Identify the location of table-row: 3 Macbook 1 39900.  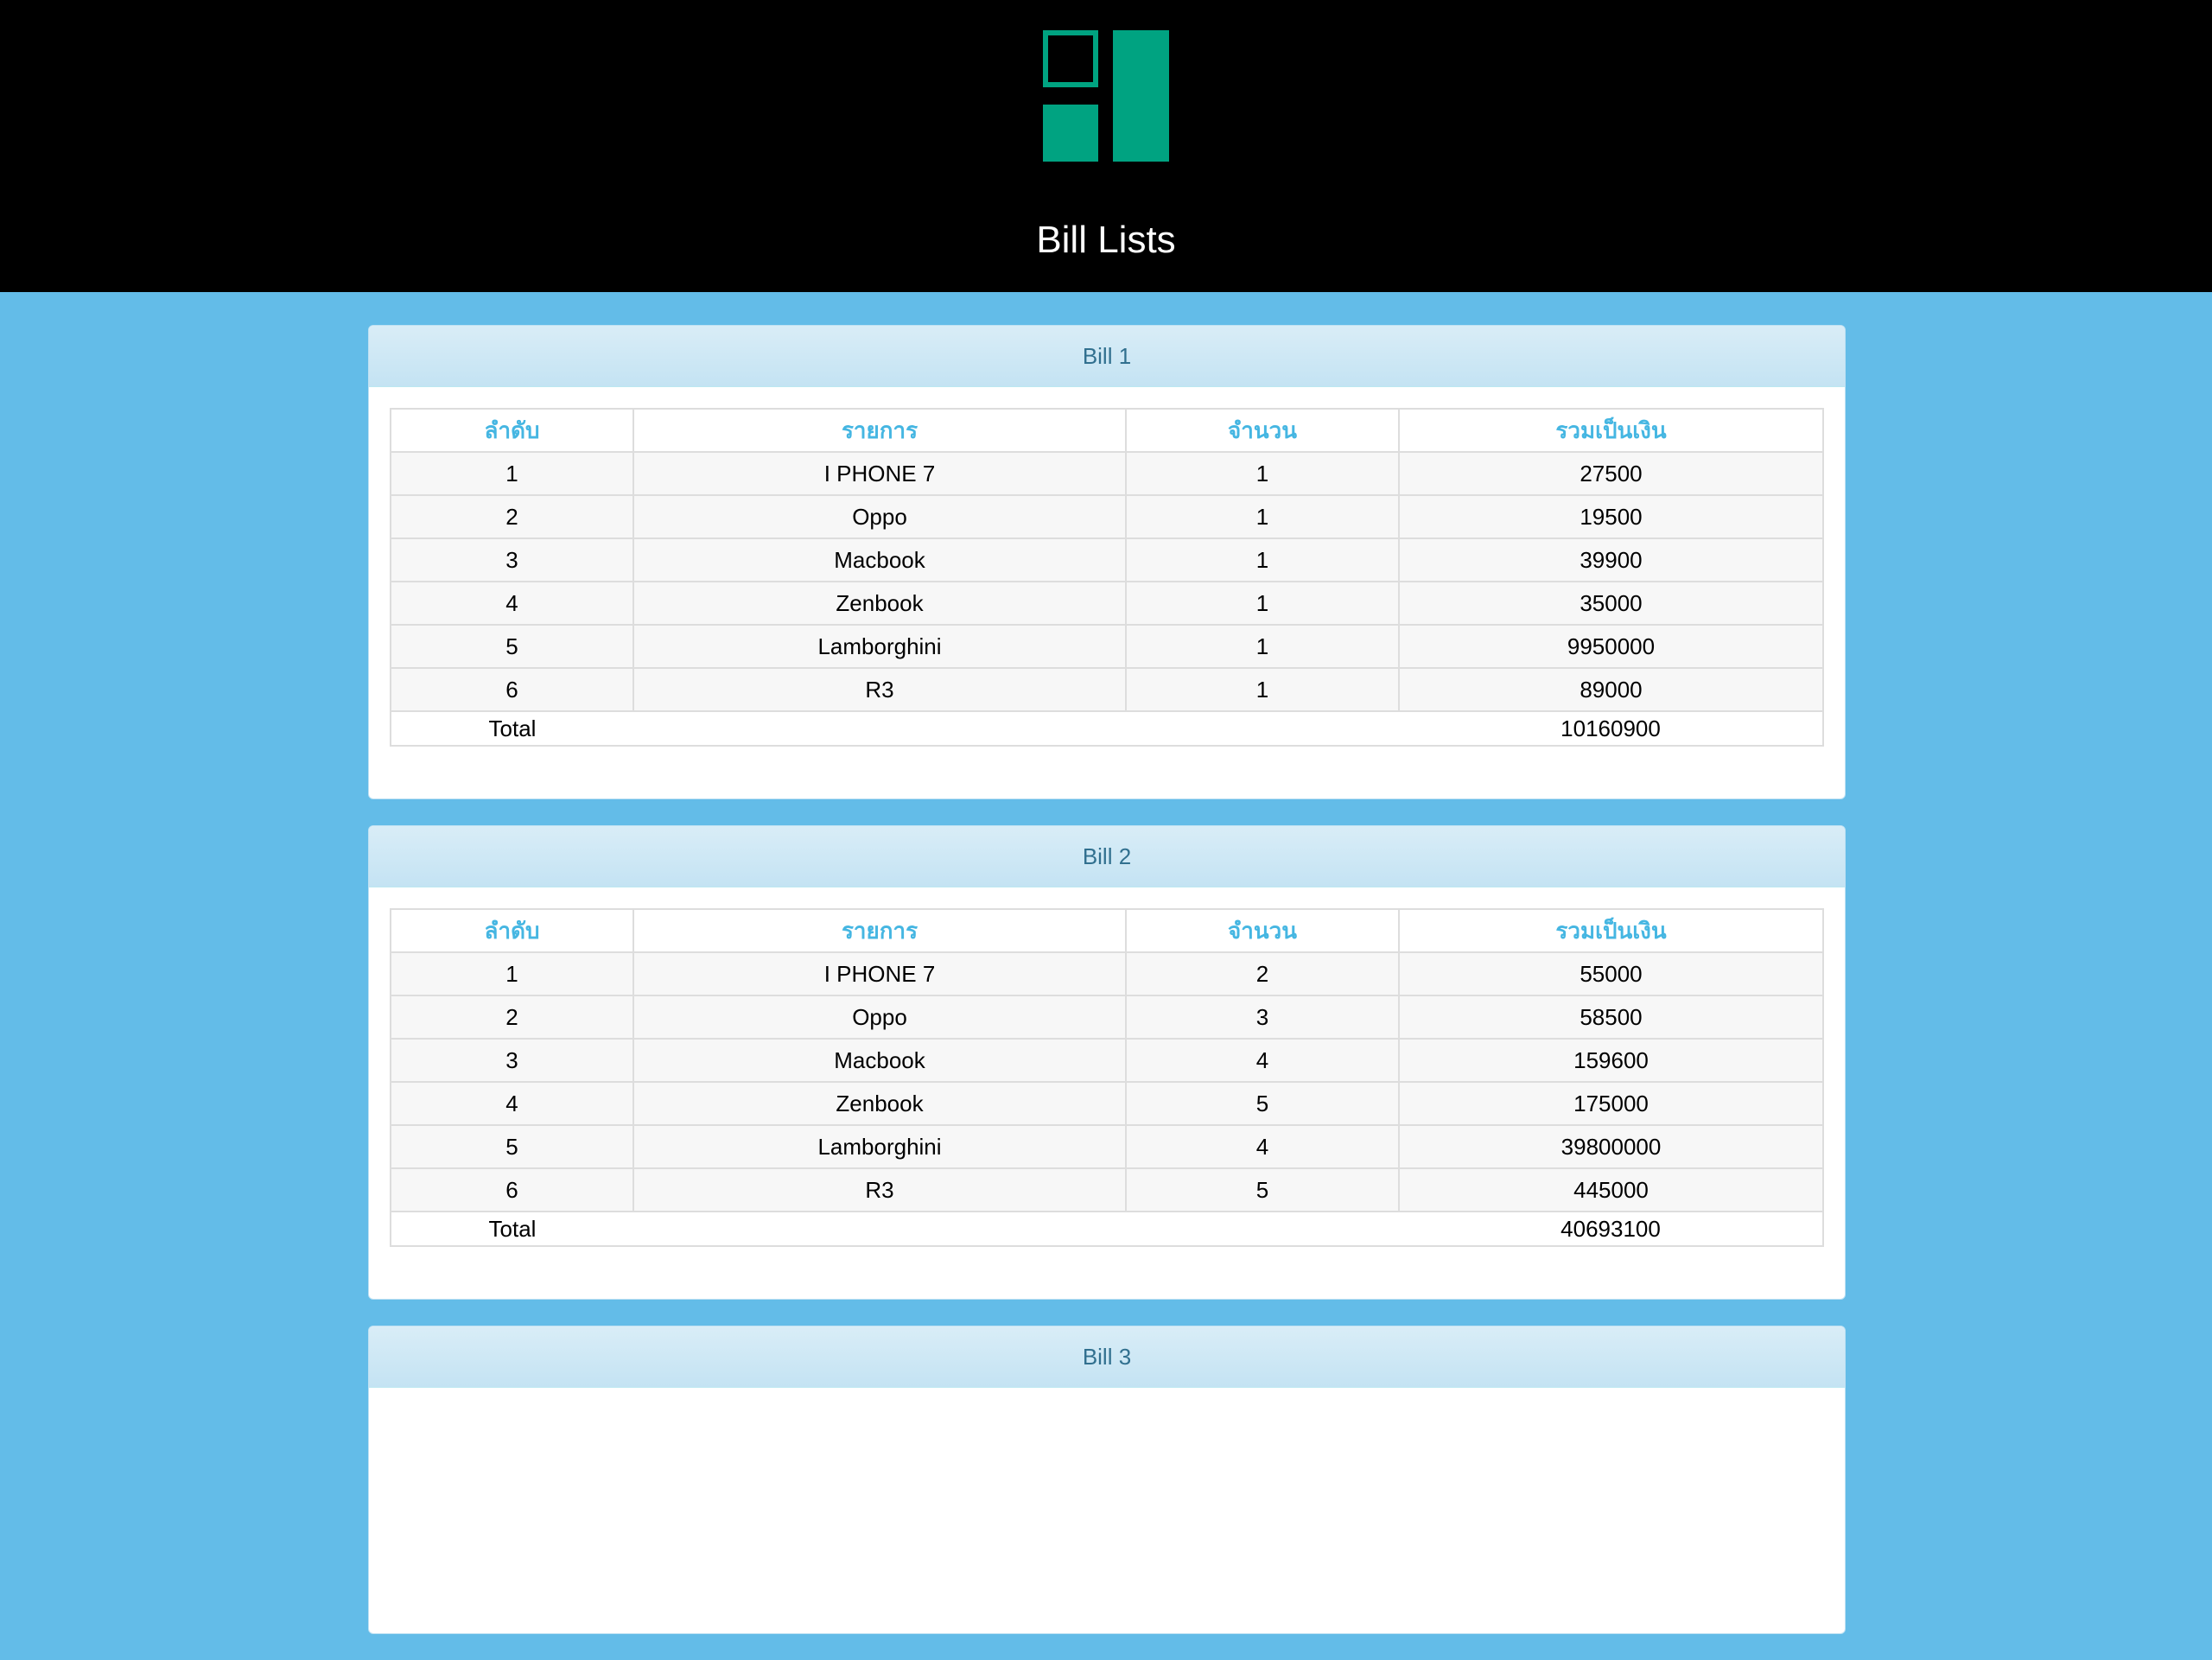
(1107, 559).